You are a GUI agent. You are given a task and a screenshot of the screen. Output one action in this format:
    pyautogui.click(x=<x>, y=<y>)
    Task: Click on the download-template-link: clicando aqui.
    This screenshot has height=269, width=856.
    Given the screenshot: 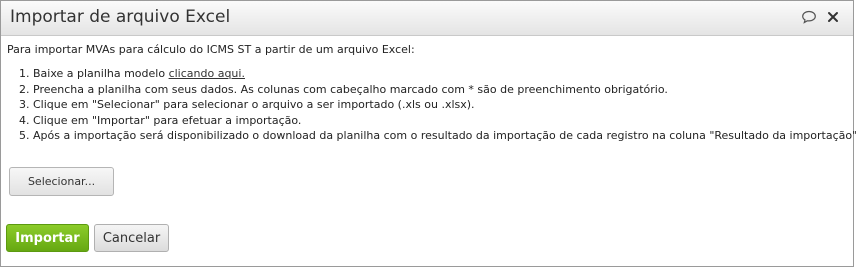 What is the action you would take?
    pyautogui.click(x=207, y=73)
    